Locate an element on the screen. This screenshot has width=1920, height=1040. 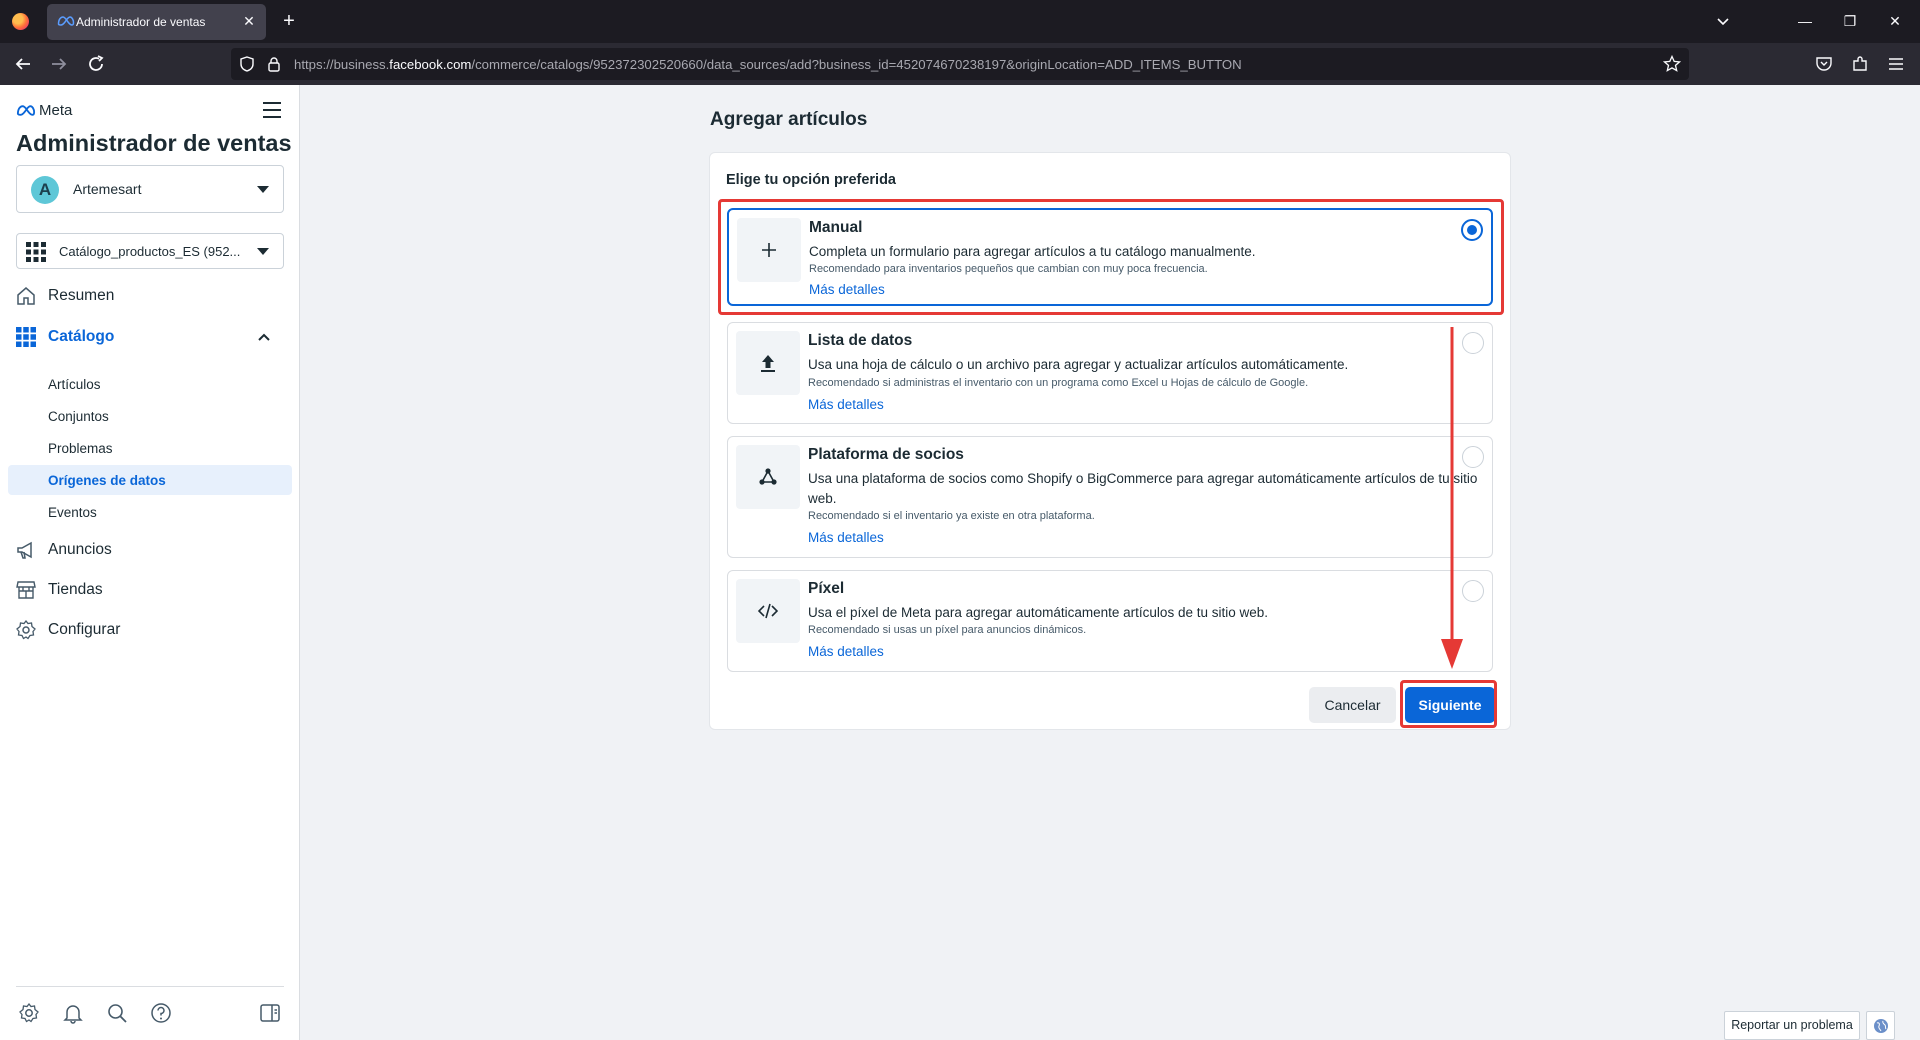
annotation-highlight-next is located at coordinates (1448, 704).